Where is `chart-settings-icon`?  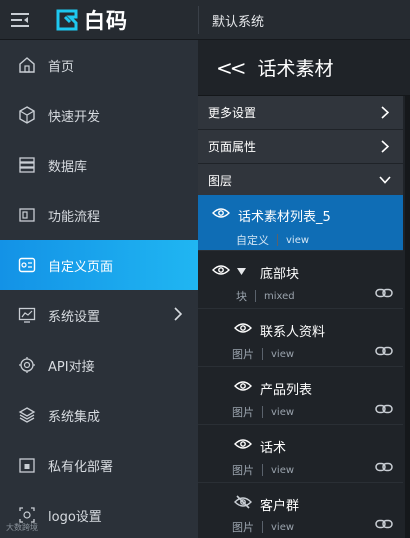
chart-settings-icon is located at coordinates (27, 315).